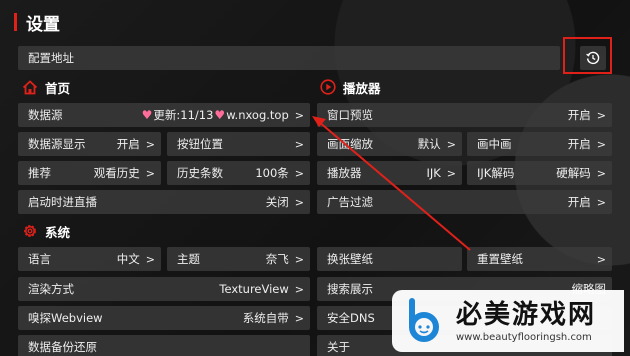  I want to click on ad-filter-label: 广告过滤, so click(350, 202).